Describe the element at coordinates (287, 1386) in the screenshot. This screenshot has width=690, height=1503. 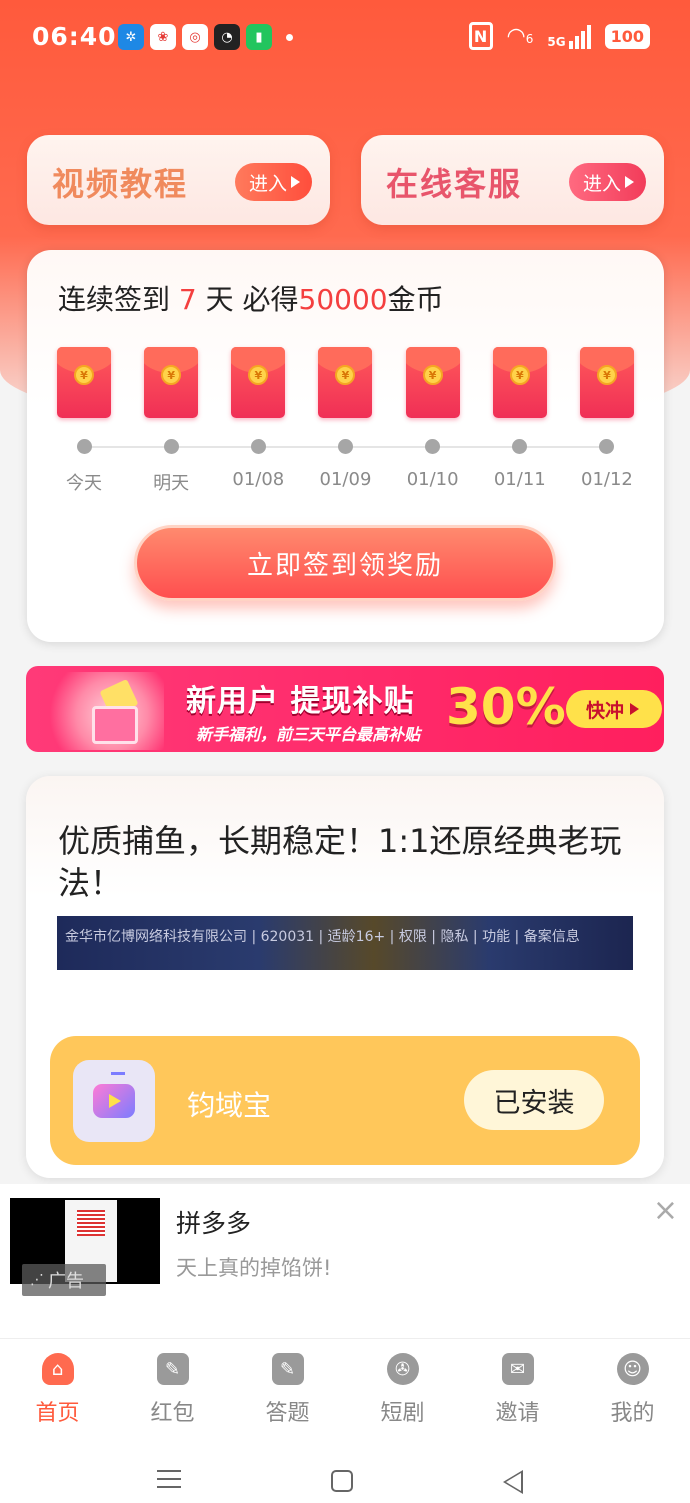
I see `nav-quiz: ✎ 答题` at that location.